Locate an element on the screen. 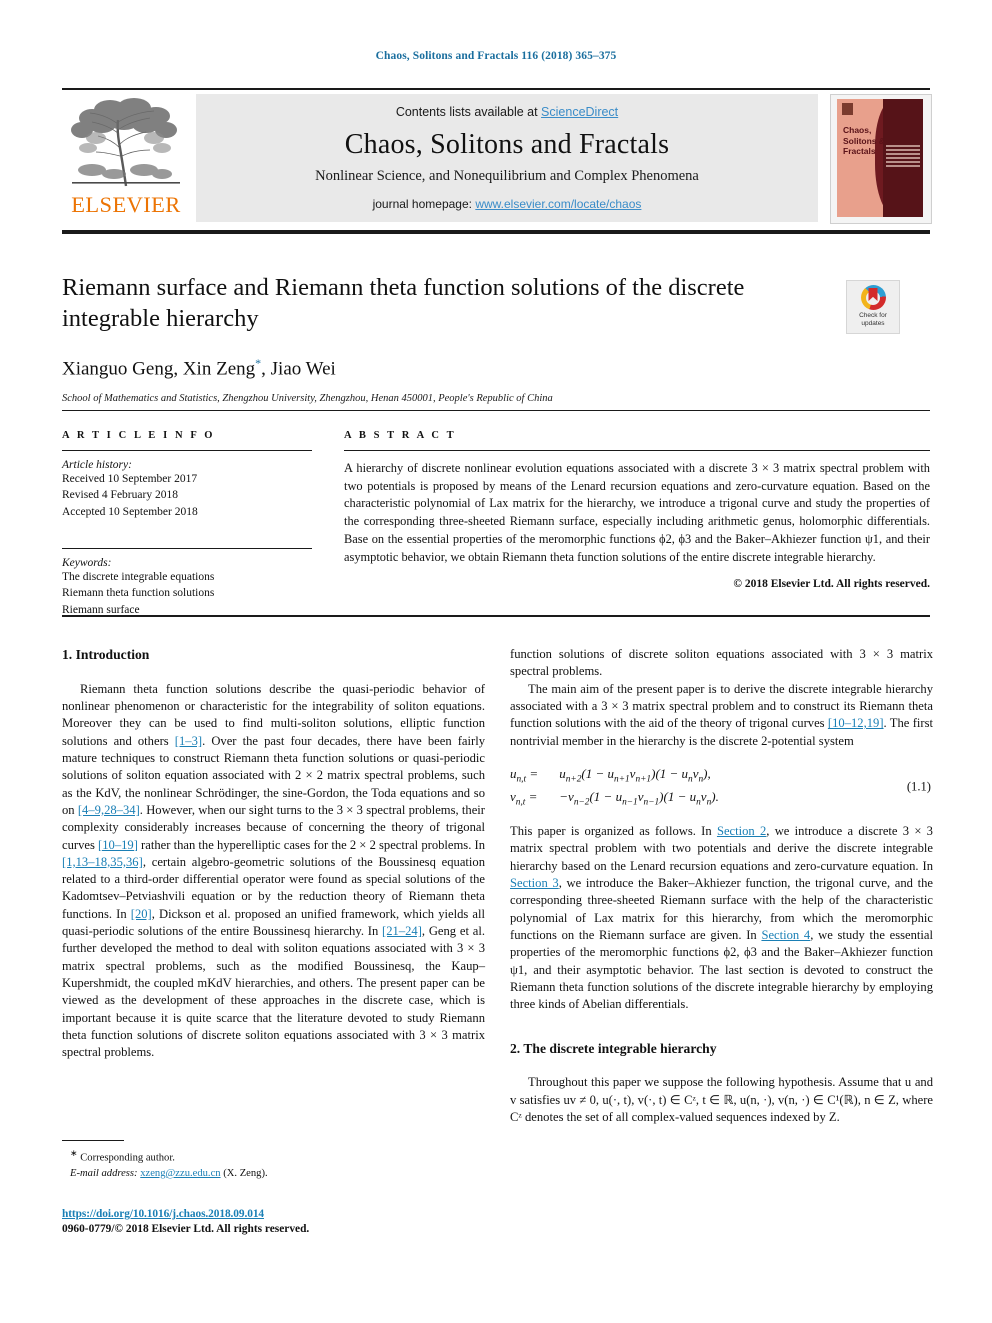 Image resolution: width=992 pixels, height=1323 pixels. crossmark-label-line2: updates is located at coordinates (873, 324).